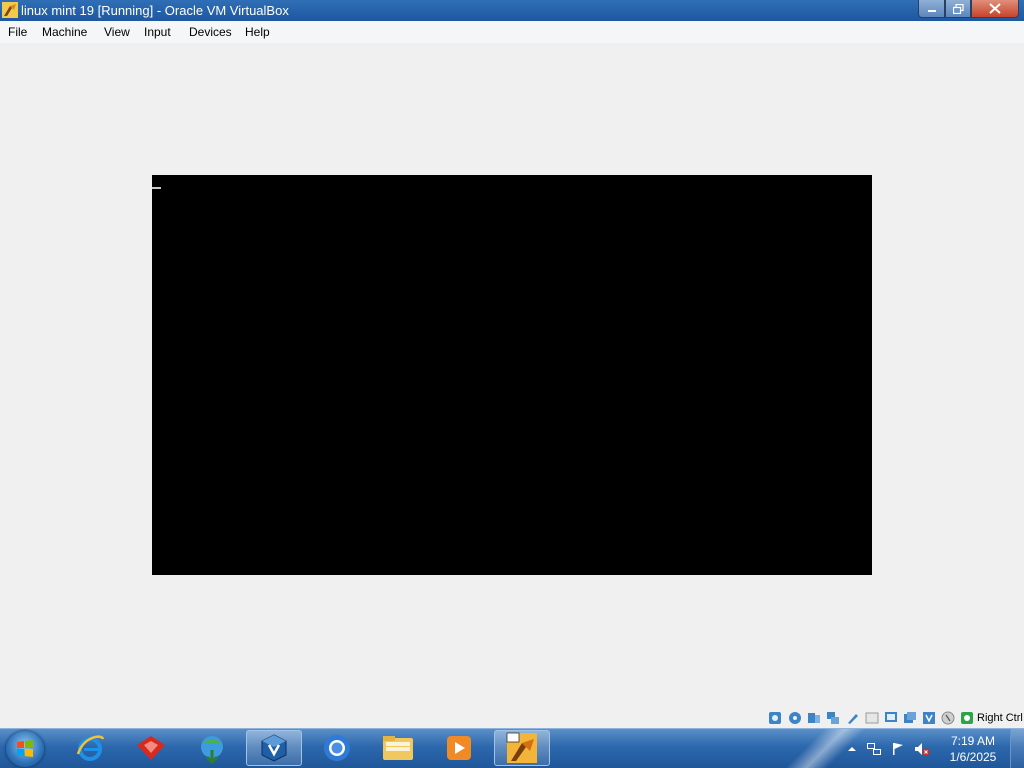 The width and height of the screenshot is (1024, 768). I want to click on close-icon, so click(995, 8).